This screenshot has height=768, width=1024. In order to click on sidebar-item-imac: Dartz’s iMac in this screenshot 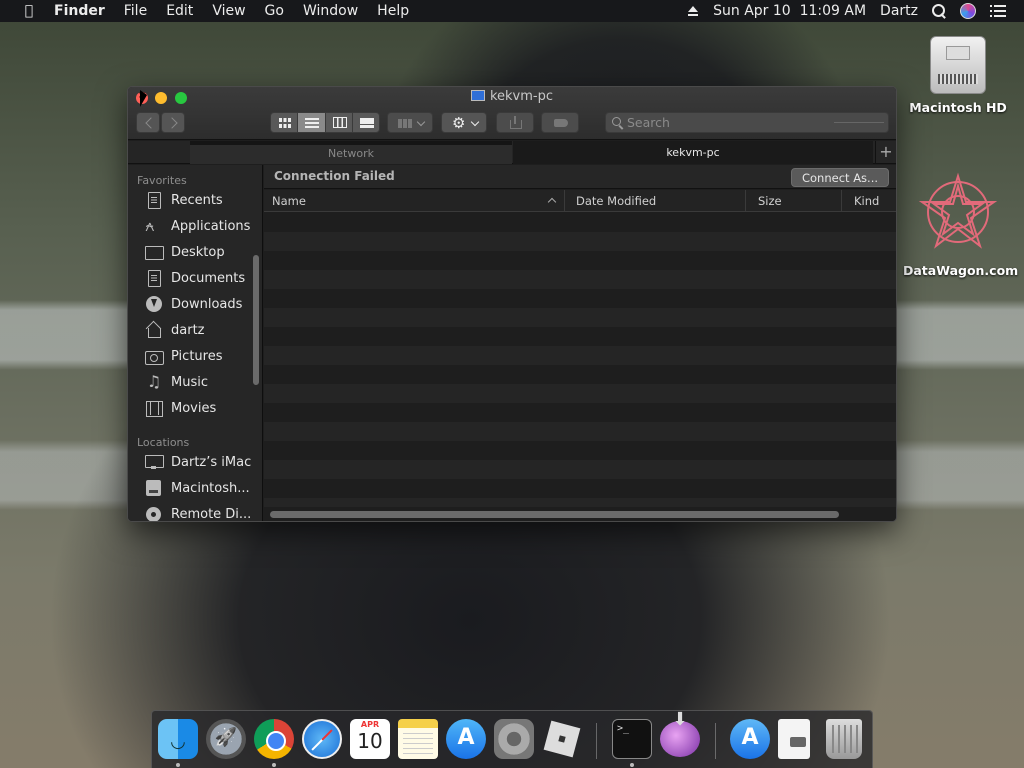, I will do `click(190, 462)`.